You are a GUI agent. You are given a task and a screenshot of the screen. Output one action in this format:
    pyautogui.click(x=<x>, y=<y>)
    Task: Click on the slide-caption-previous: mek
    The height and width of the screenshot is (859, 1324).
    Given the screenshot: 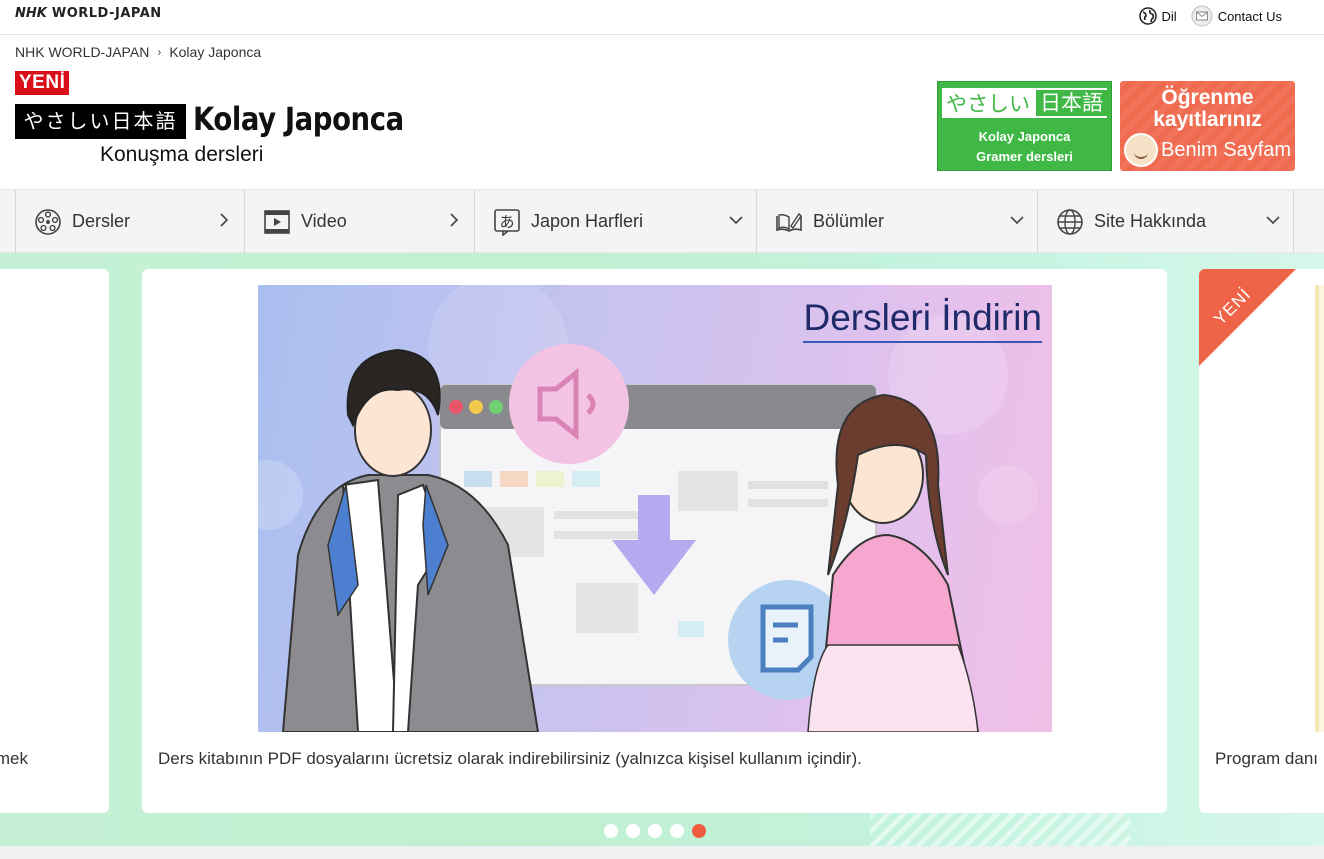 What is the action you would take?
    pyautogui.click(x=14, y=758)
    